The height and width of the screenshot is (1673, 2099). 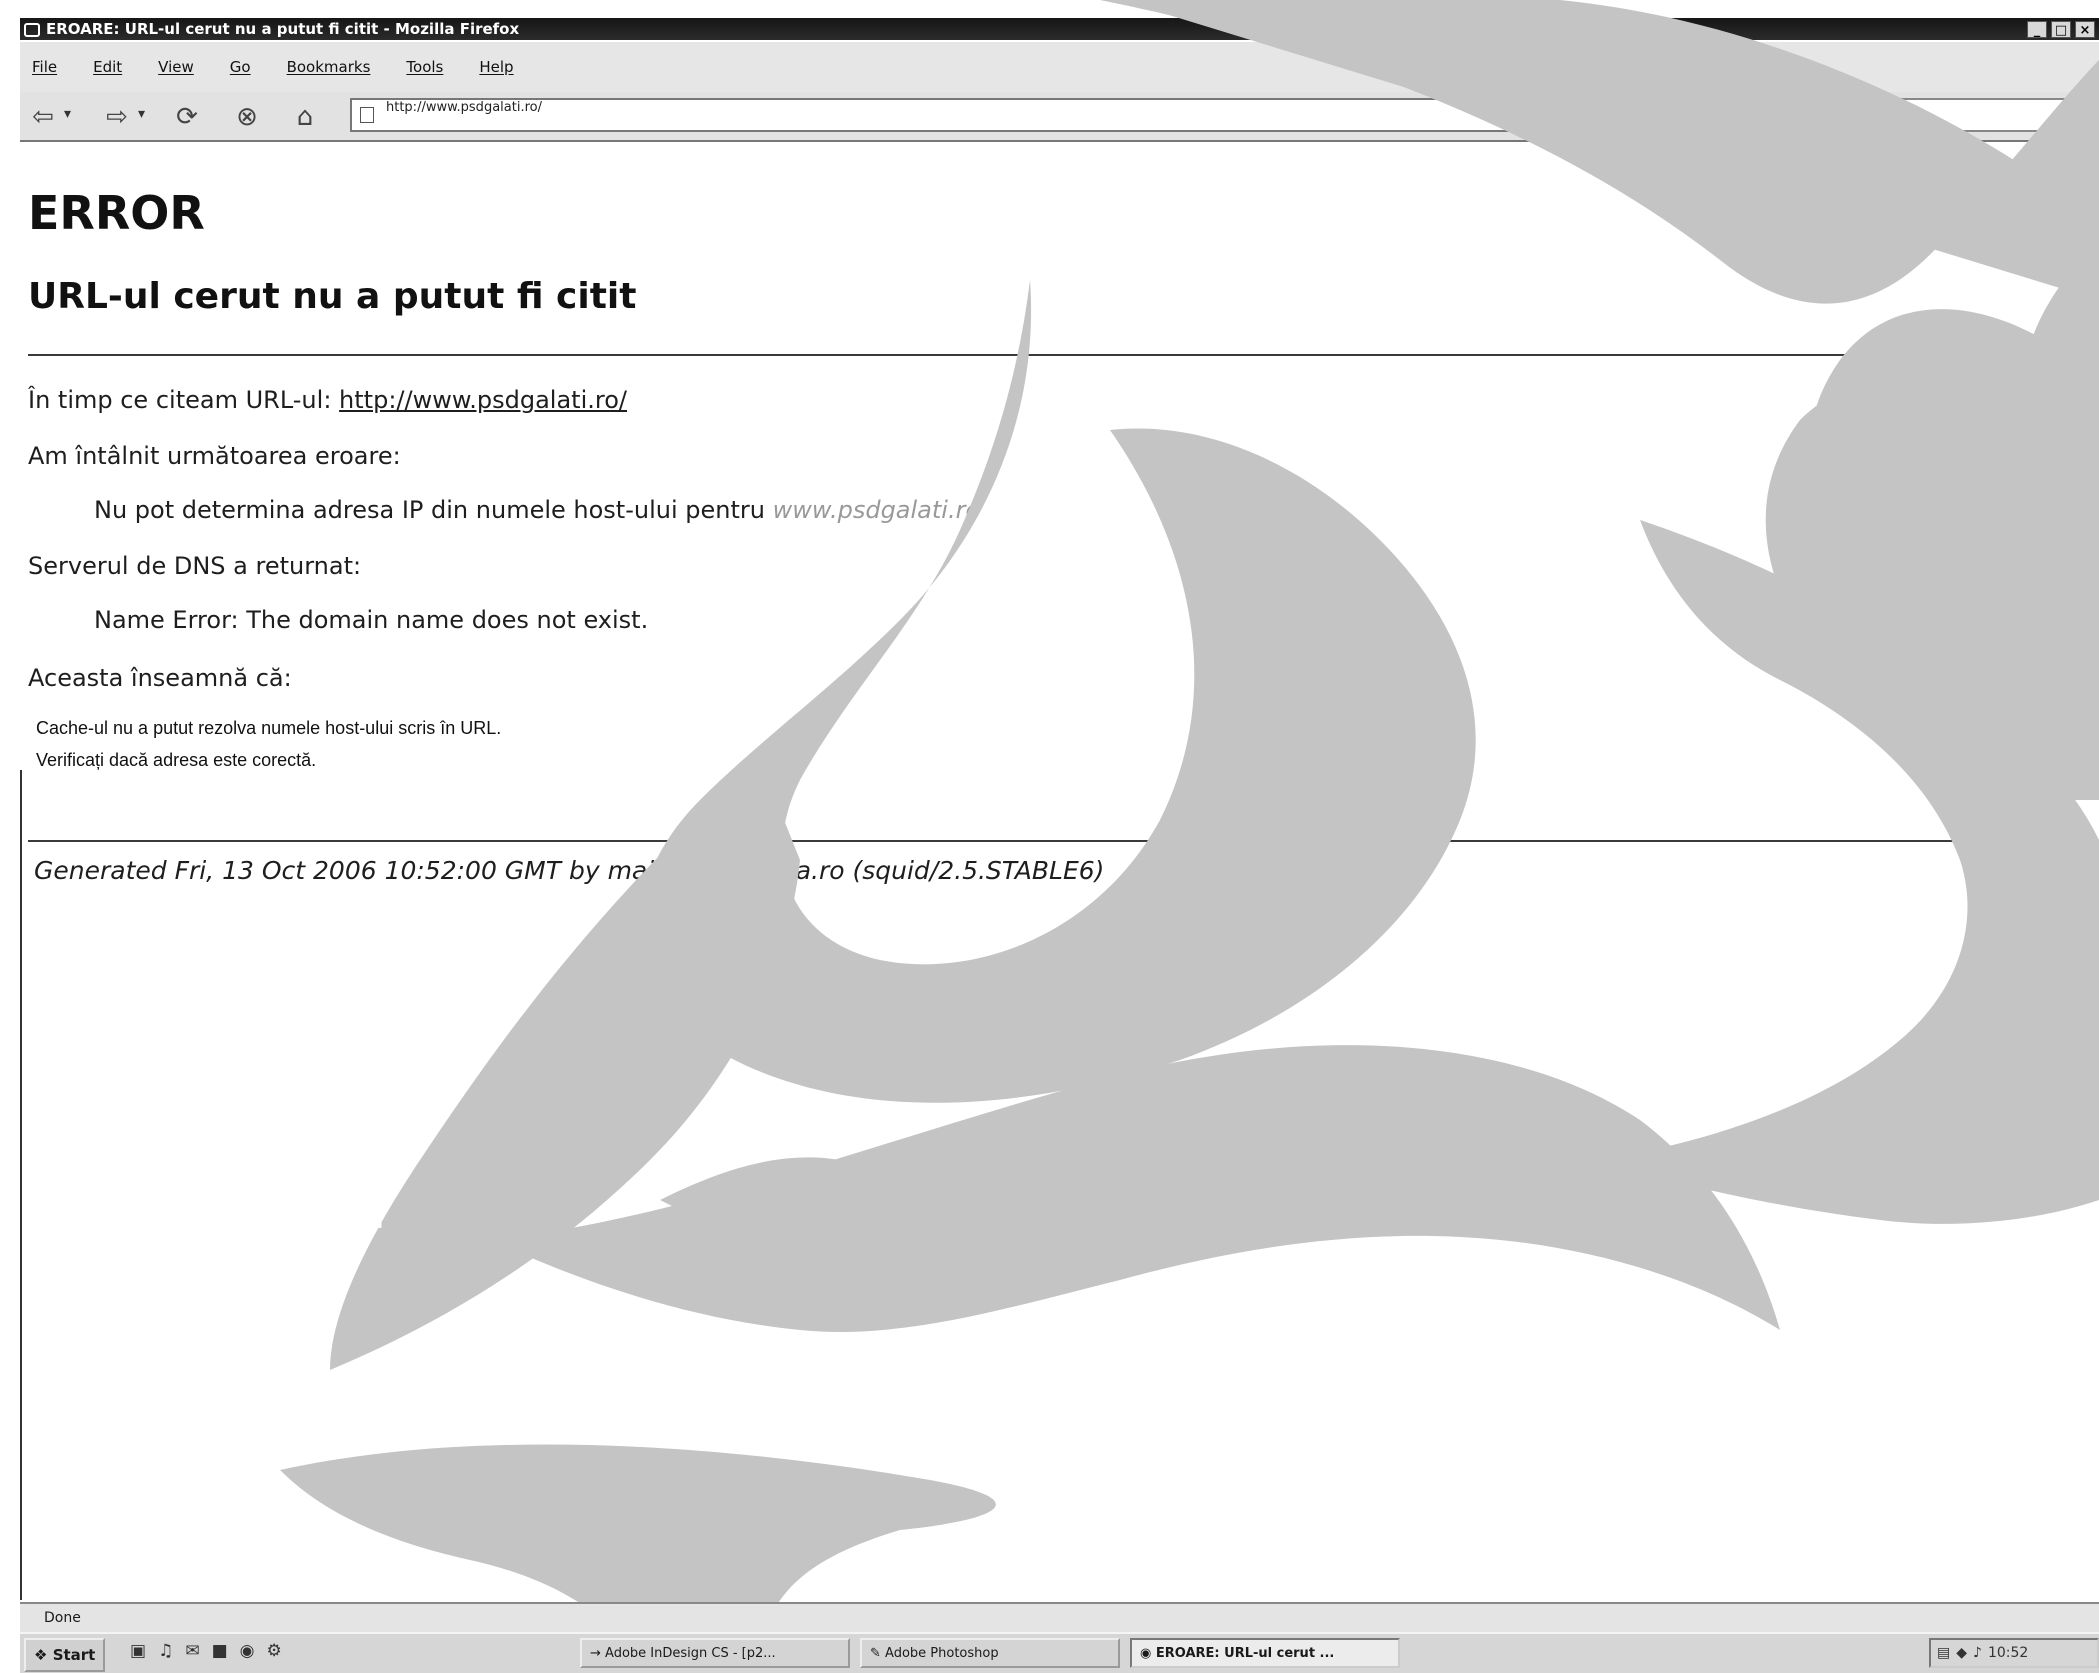 I want to click on start-label: Start, so click(x=74, y=1655).